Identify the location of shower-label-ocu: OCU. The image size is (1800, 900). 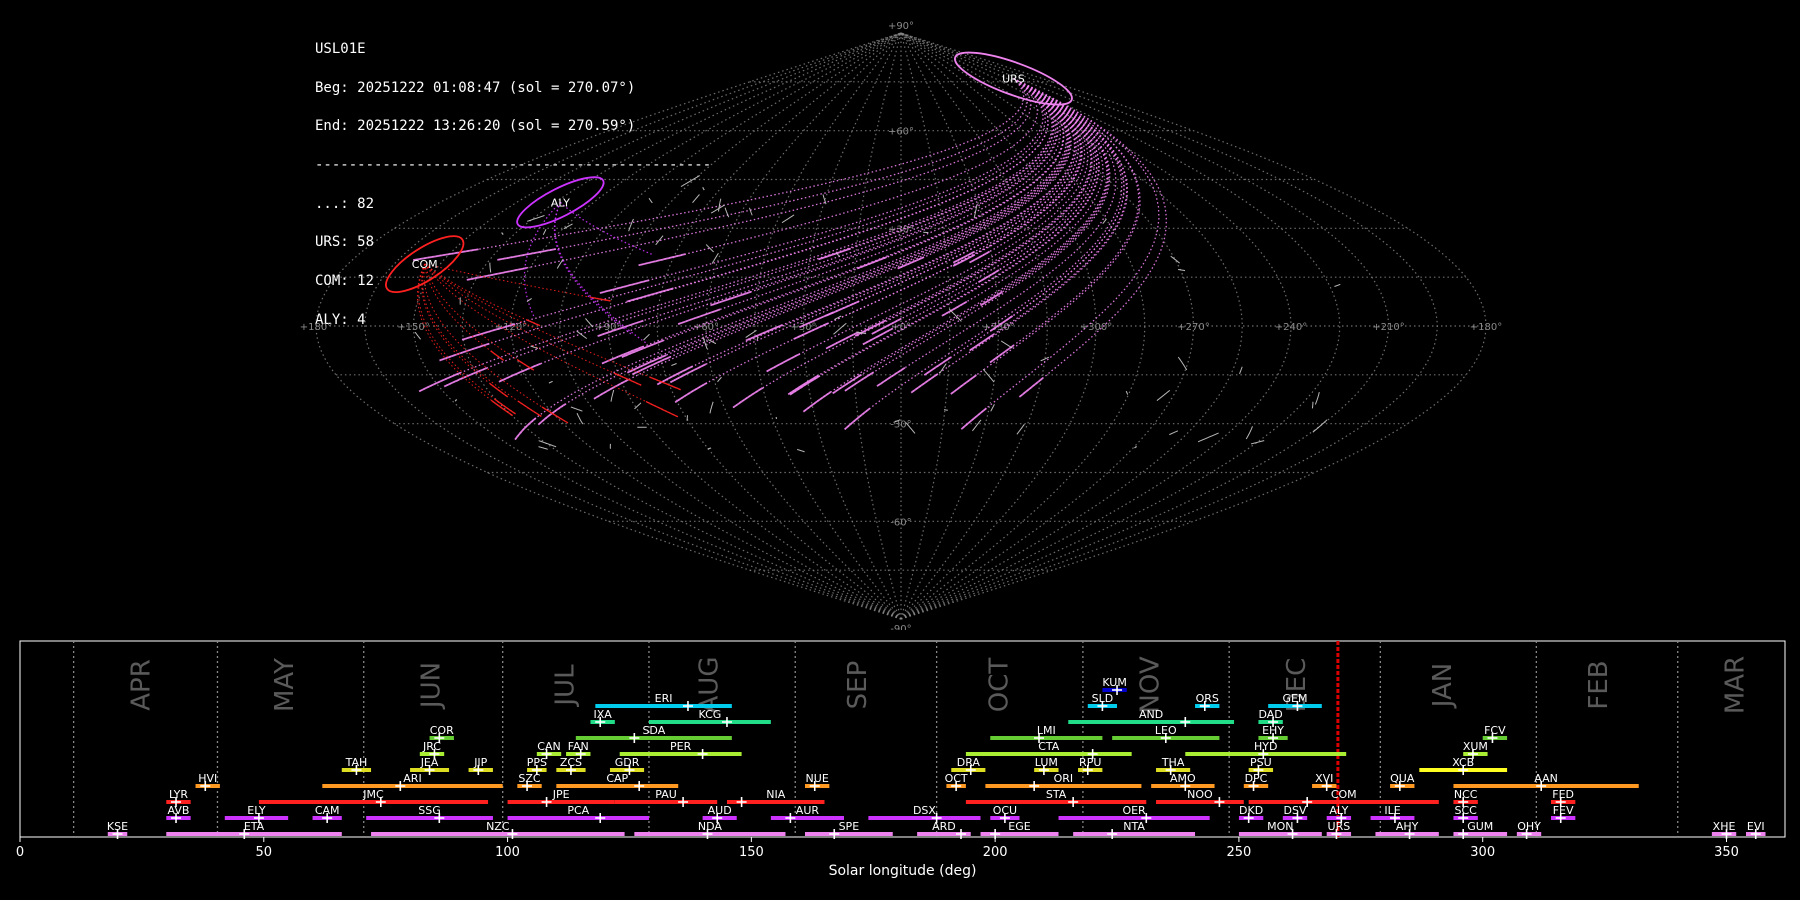
(1005, 810).